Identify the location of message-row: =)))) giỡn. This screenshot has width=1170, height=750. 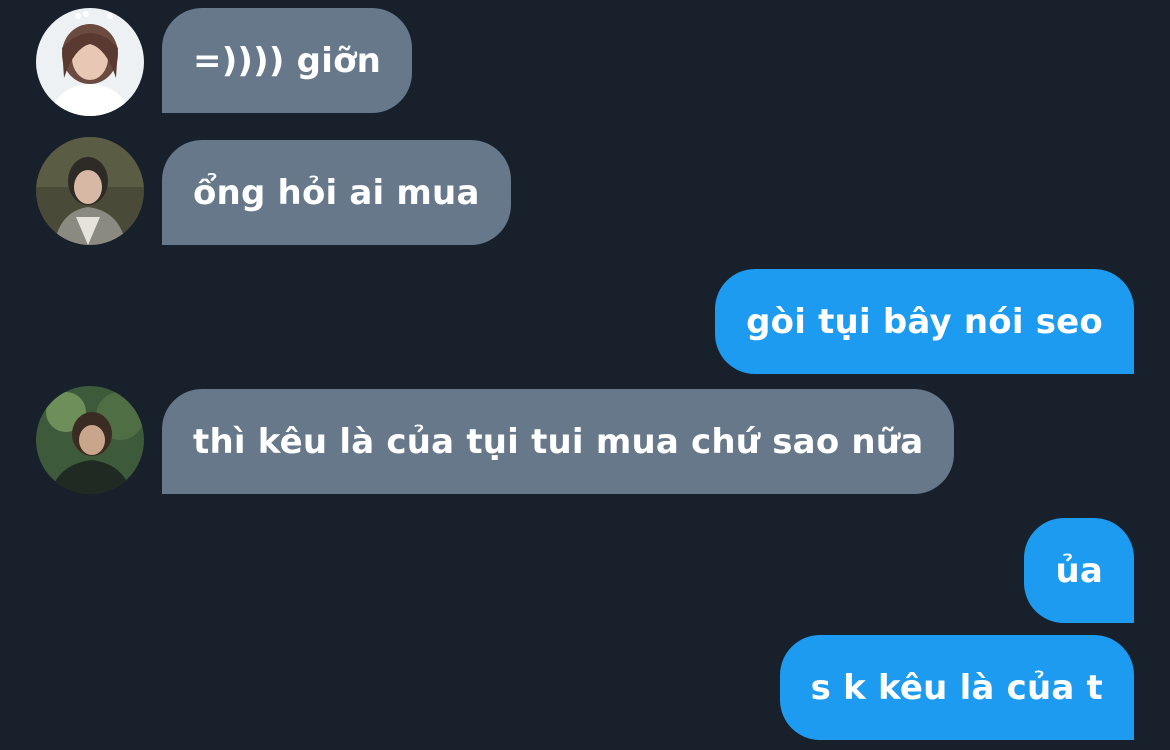
(585, 62).